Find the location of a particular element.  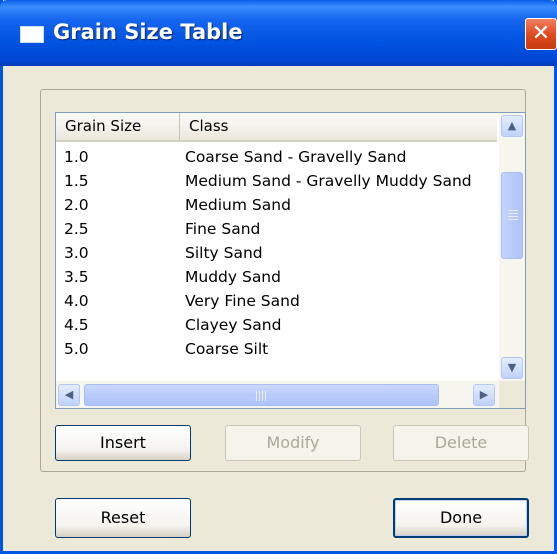

table-row: 4.5 Clayey Sand is located at coordinates (276, 325).